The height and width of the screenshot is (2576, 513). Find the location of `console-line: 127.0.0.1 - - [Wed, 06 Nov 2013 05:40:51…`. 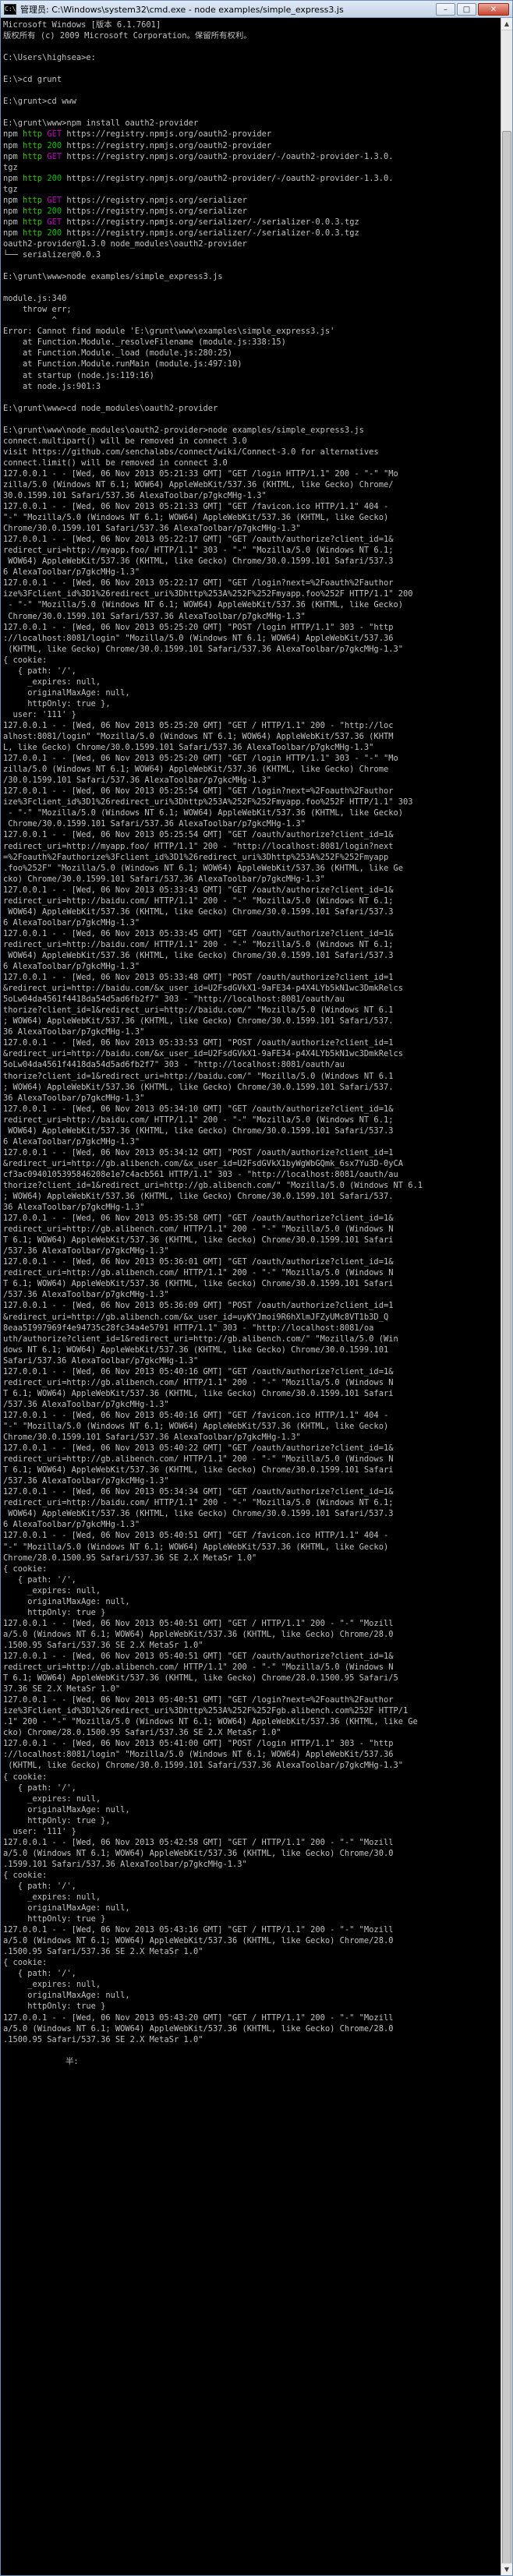

console-line: 127.0.0.1 - - [Wed, 06 Nov 2013 05:40:51… is located at coordinates (199, 1656).